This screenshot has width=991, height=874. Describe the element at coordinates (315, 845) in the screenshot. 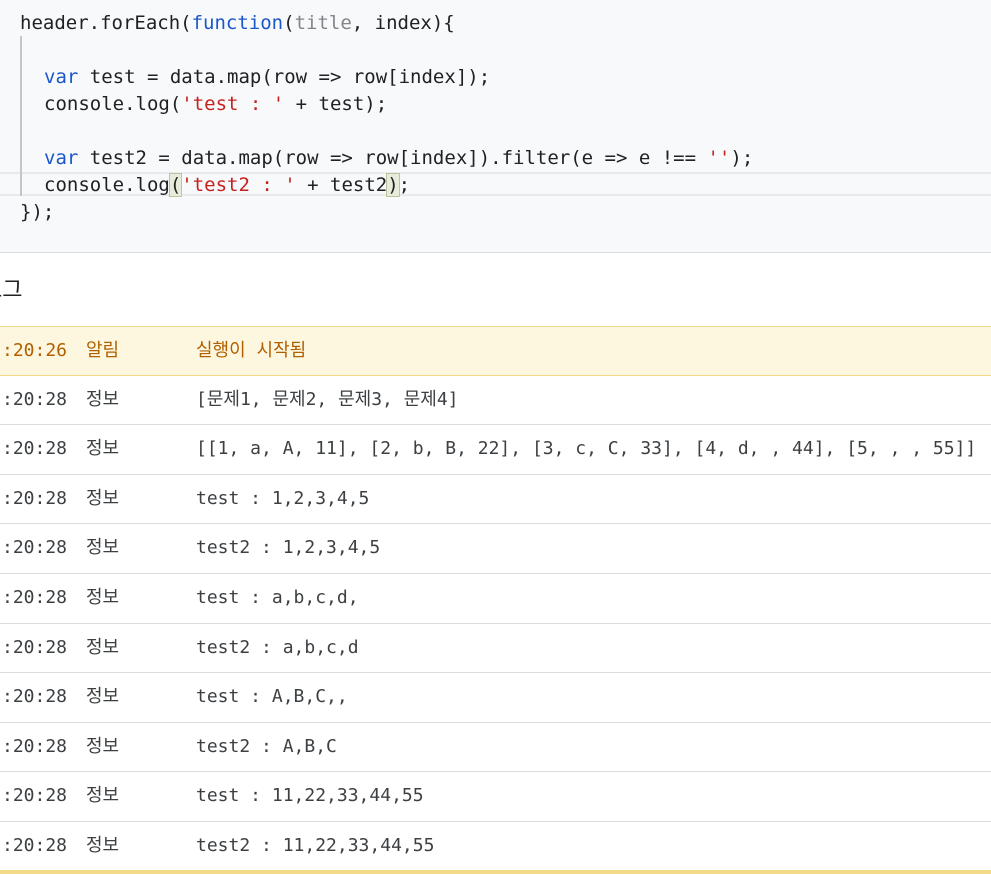

I see `log-message: test2 : 11,22,33,44,55` at that location.